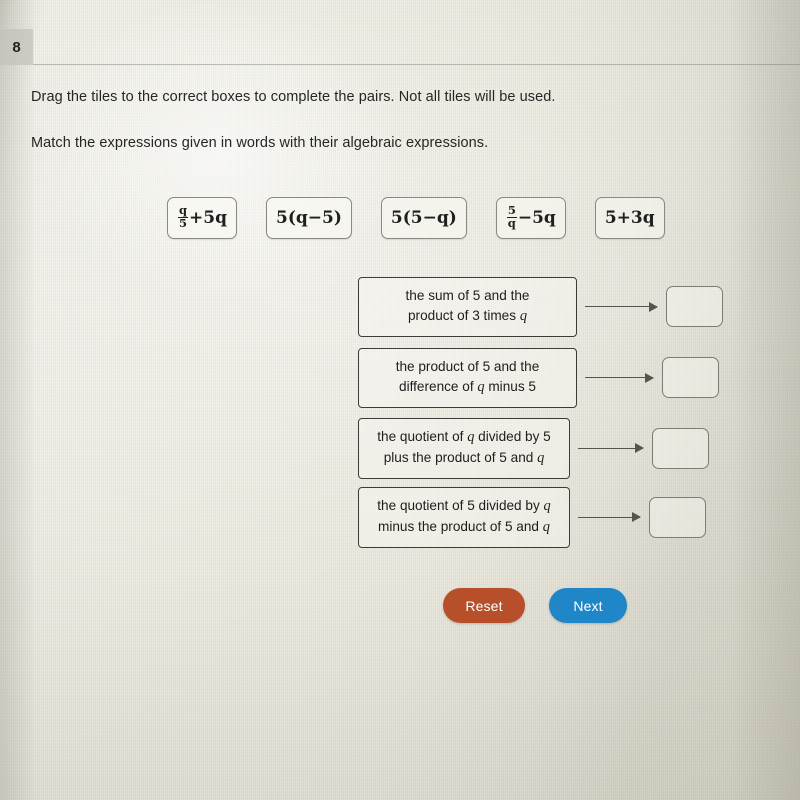 This screenshot has height=800, width=800. What do you see at coordinates (467, 366) in the screenshot?
I see `prompt-line-1: the product of 5 and the` at bounding box center [467, 366].